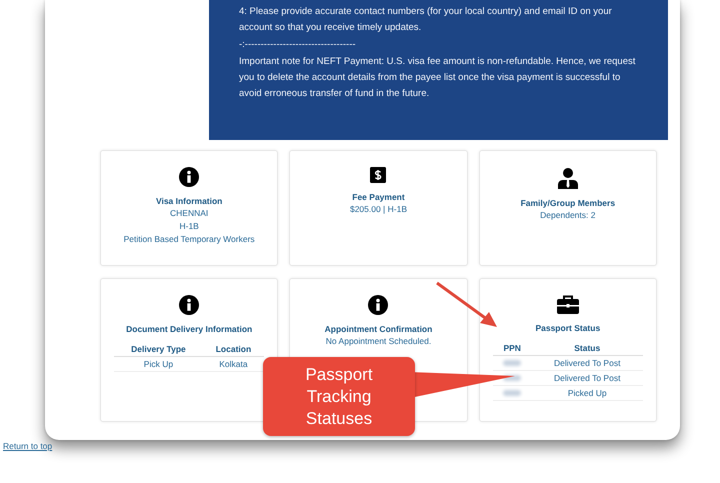 This screenshot has width=720, height=483. Describe the element at coordinates (587, 393) in the screenshot. I see `table-cell: Picked Up` at that location.